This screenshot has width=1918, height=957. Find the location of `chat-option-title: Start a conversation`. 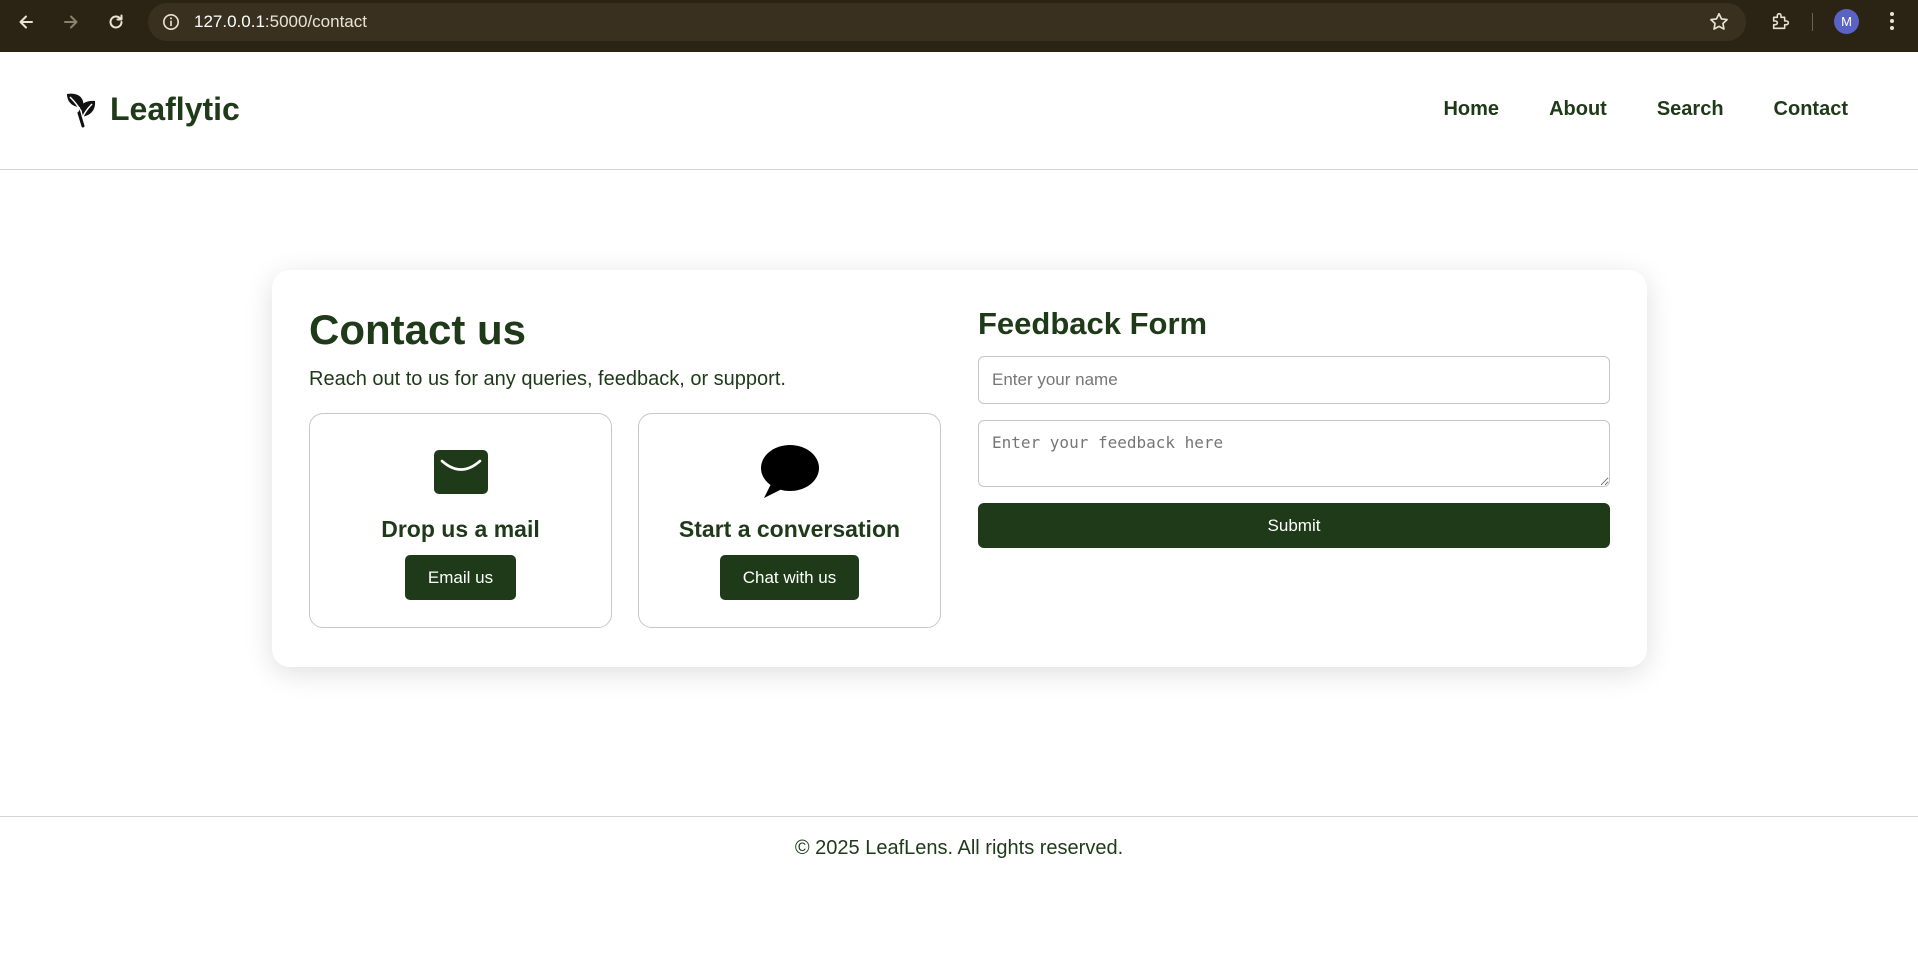

chat-option-title: Start a conversation is located at coordinates (789, 529).